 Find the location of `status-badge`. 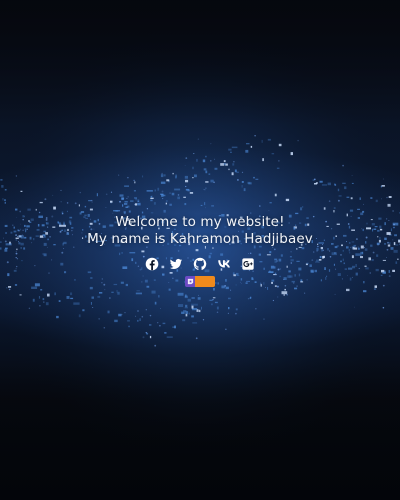

status-badge is located at coordinates (200, 281).